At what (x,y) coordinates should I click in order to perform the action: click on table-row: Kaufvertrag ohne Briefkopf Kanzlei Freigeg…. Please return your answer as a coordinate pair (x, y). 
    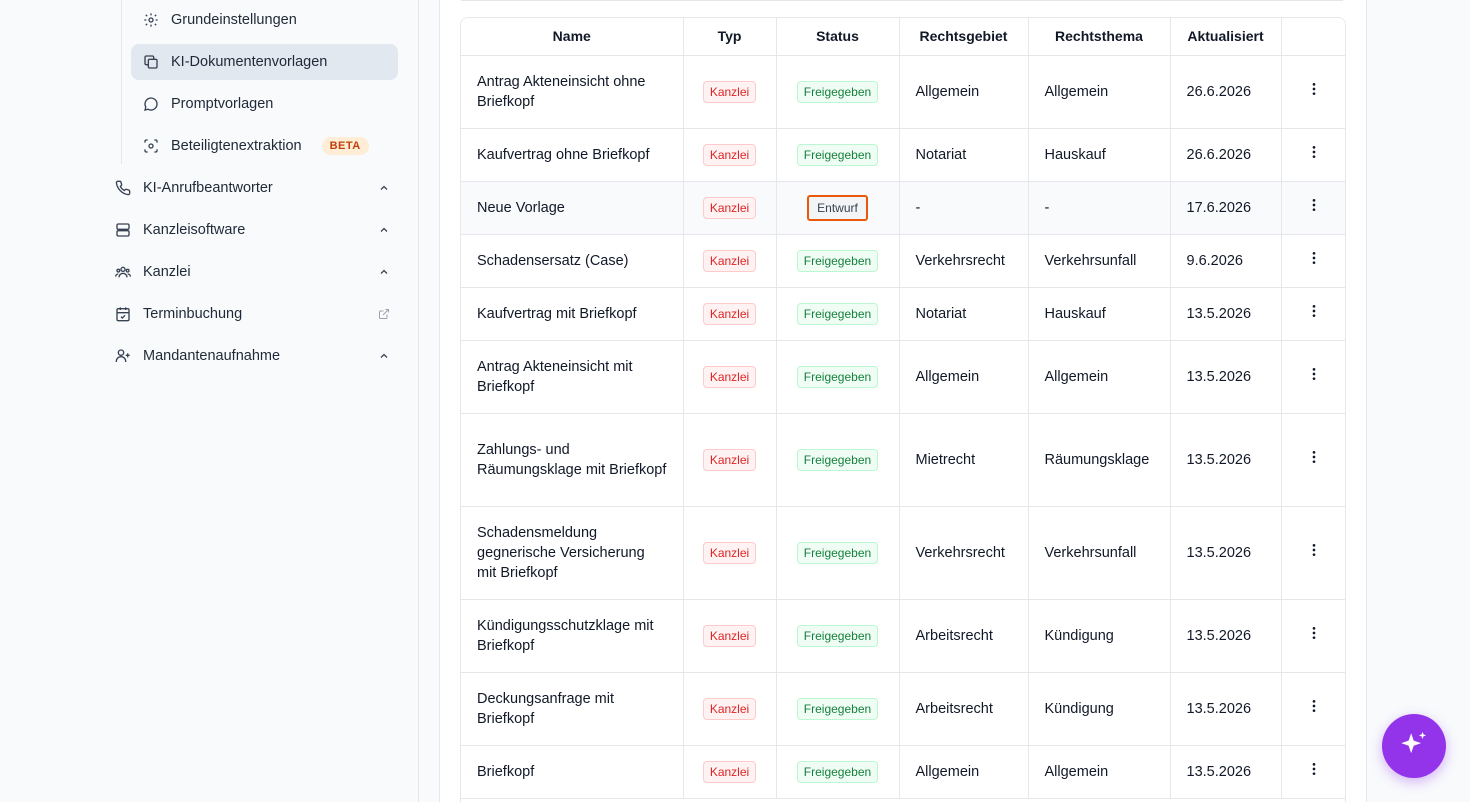
    Looking at the image, I should click on (903, 155).